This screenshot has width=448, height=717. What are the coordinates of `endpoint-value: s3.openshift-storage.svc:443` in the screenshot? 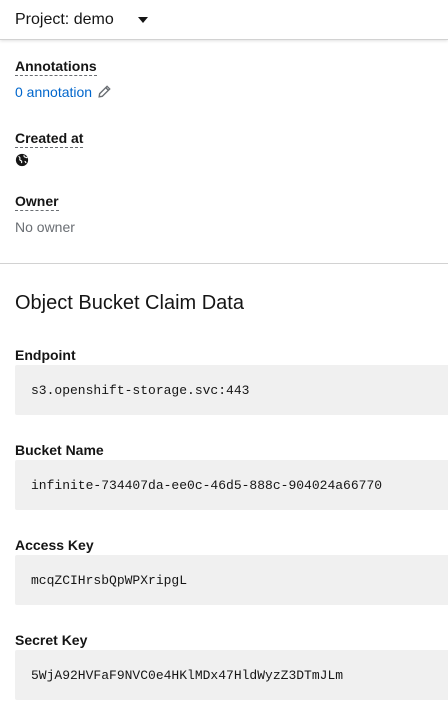 It's located at (231, 390).